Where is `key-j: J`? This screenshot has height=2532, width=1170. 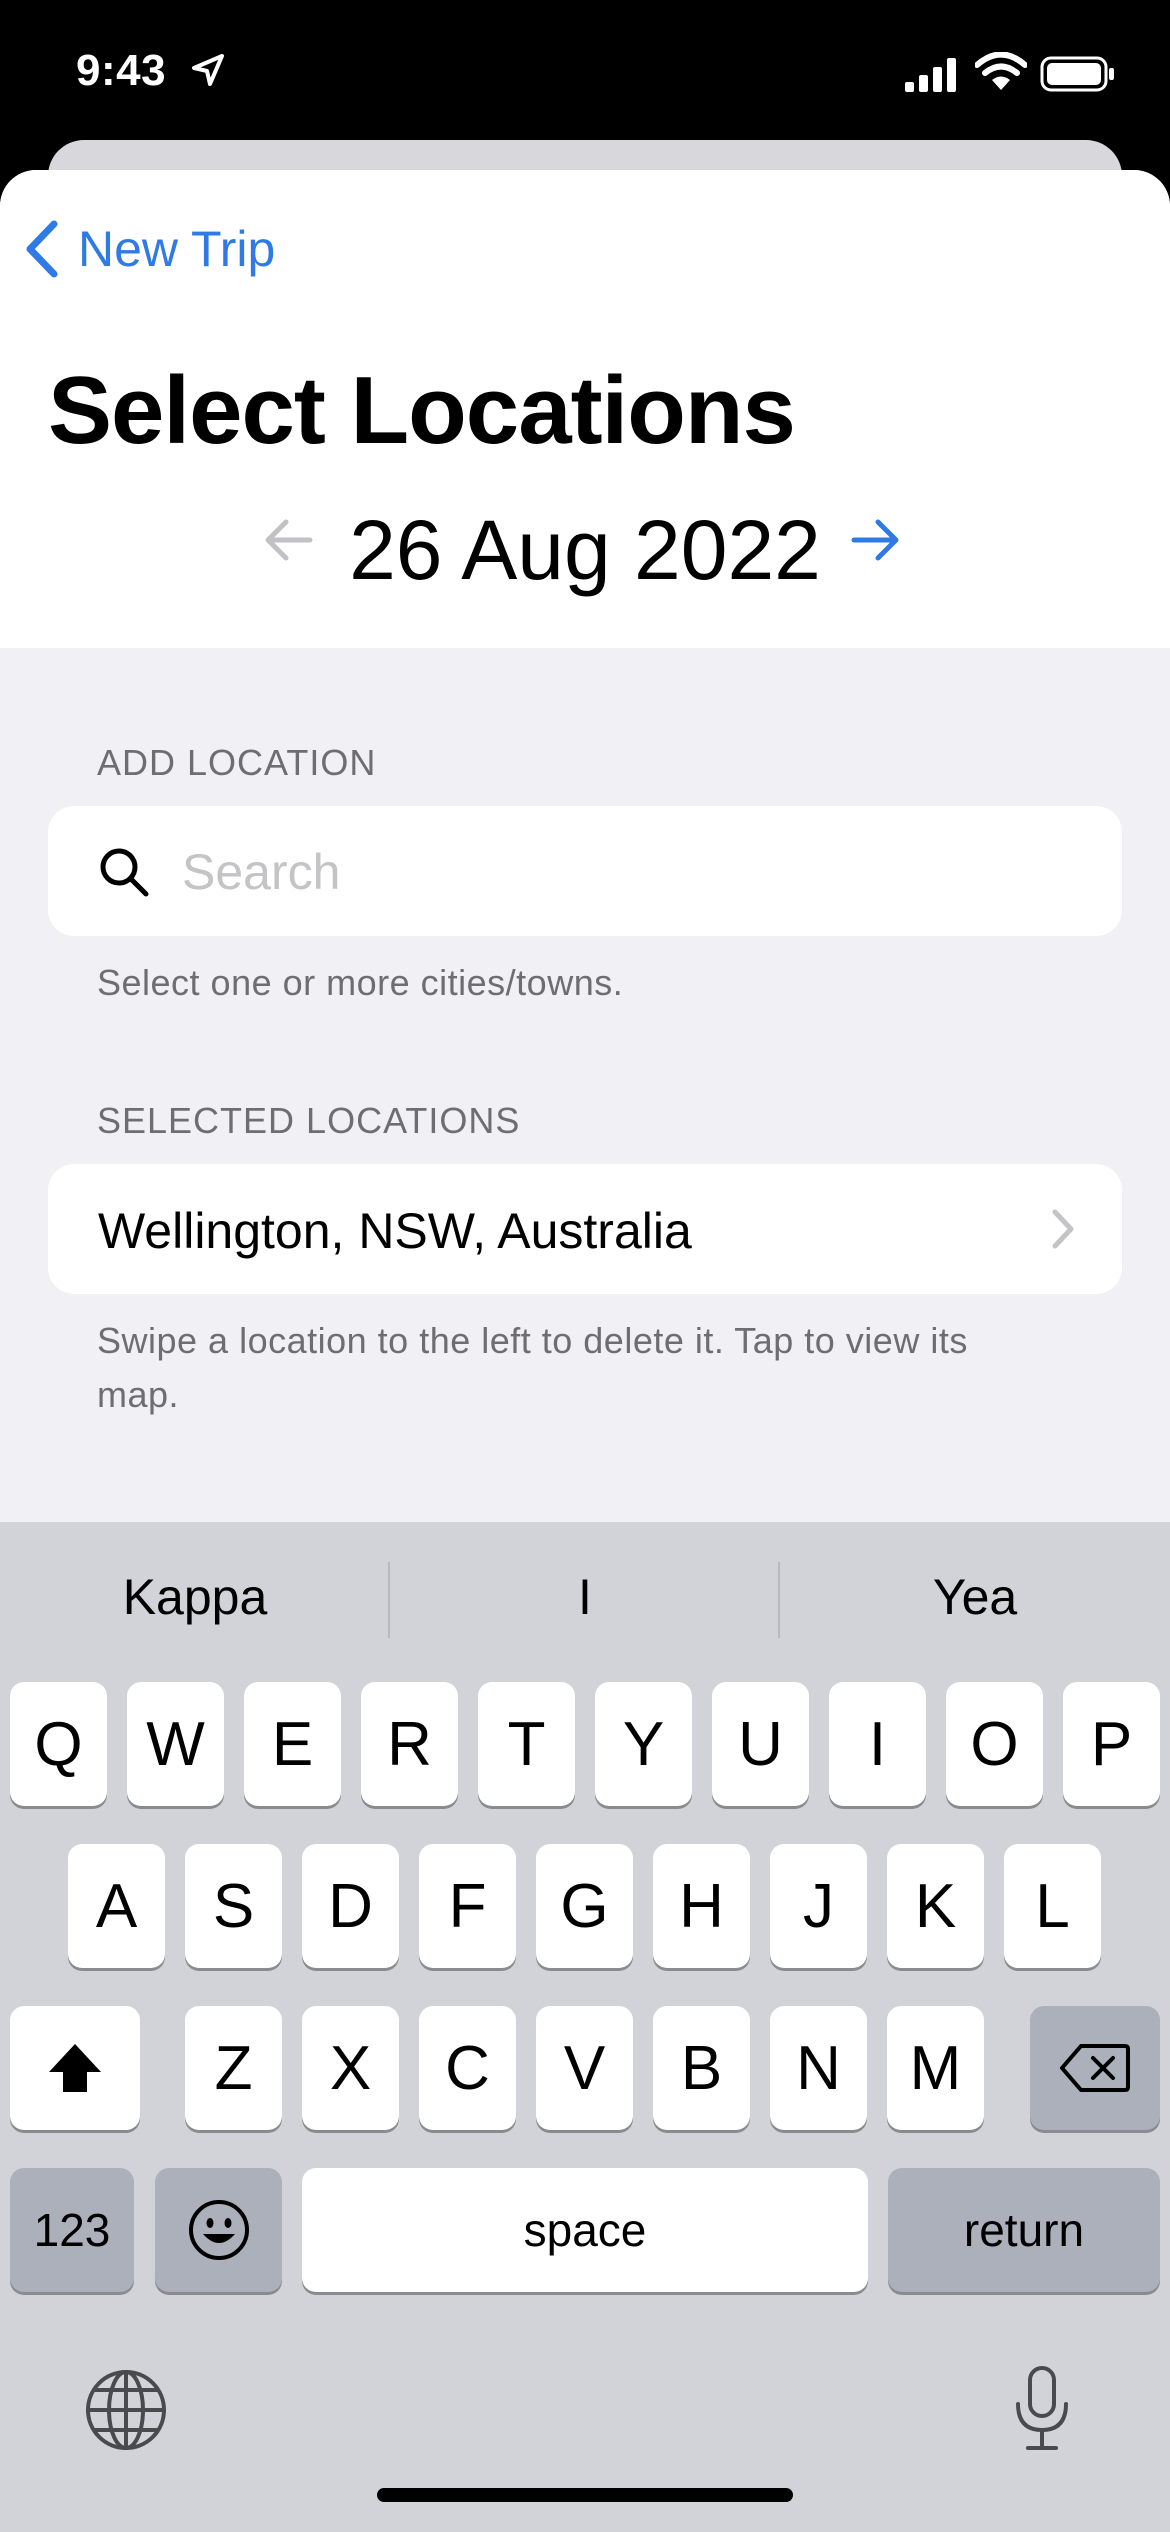
key-j: J is located at coordinates (818, 1906).